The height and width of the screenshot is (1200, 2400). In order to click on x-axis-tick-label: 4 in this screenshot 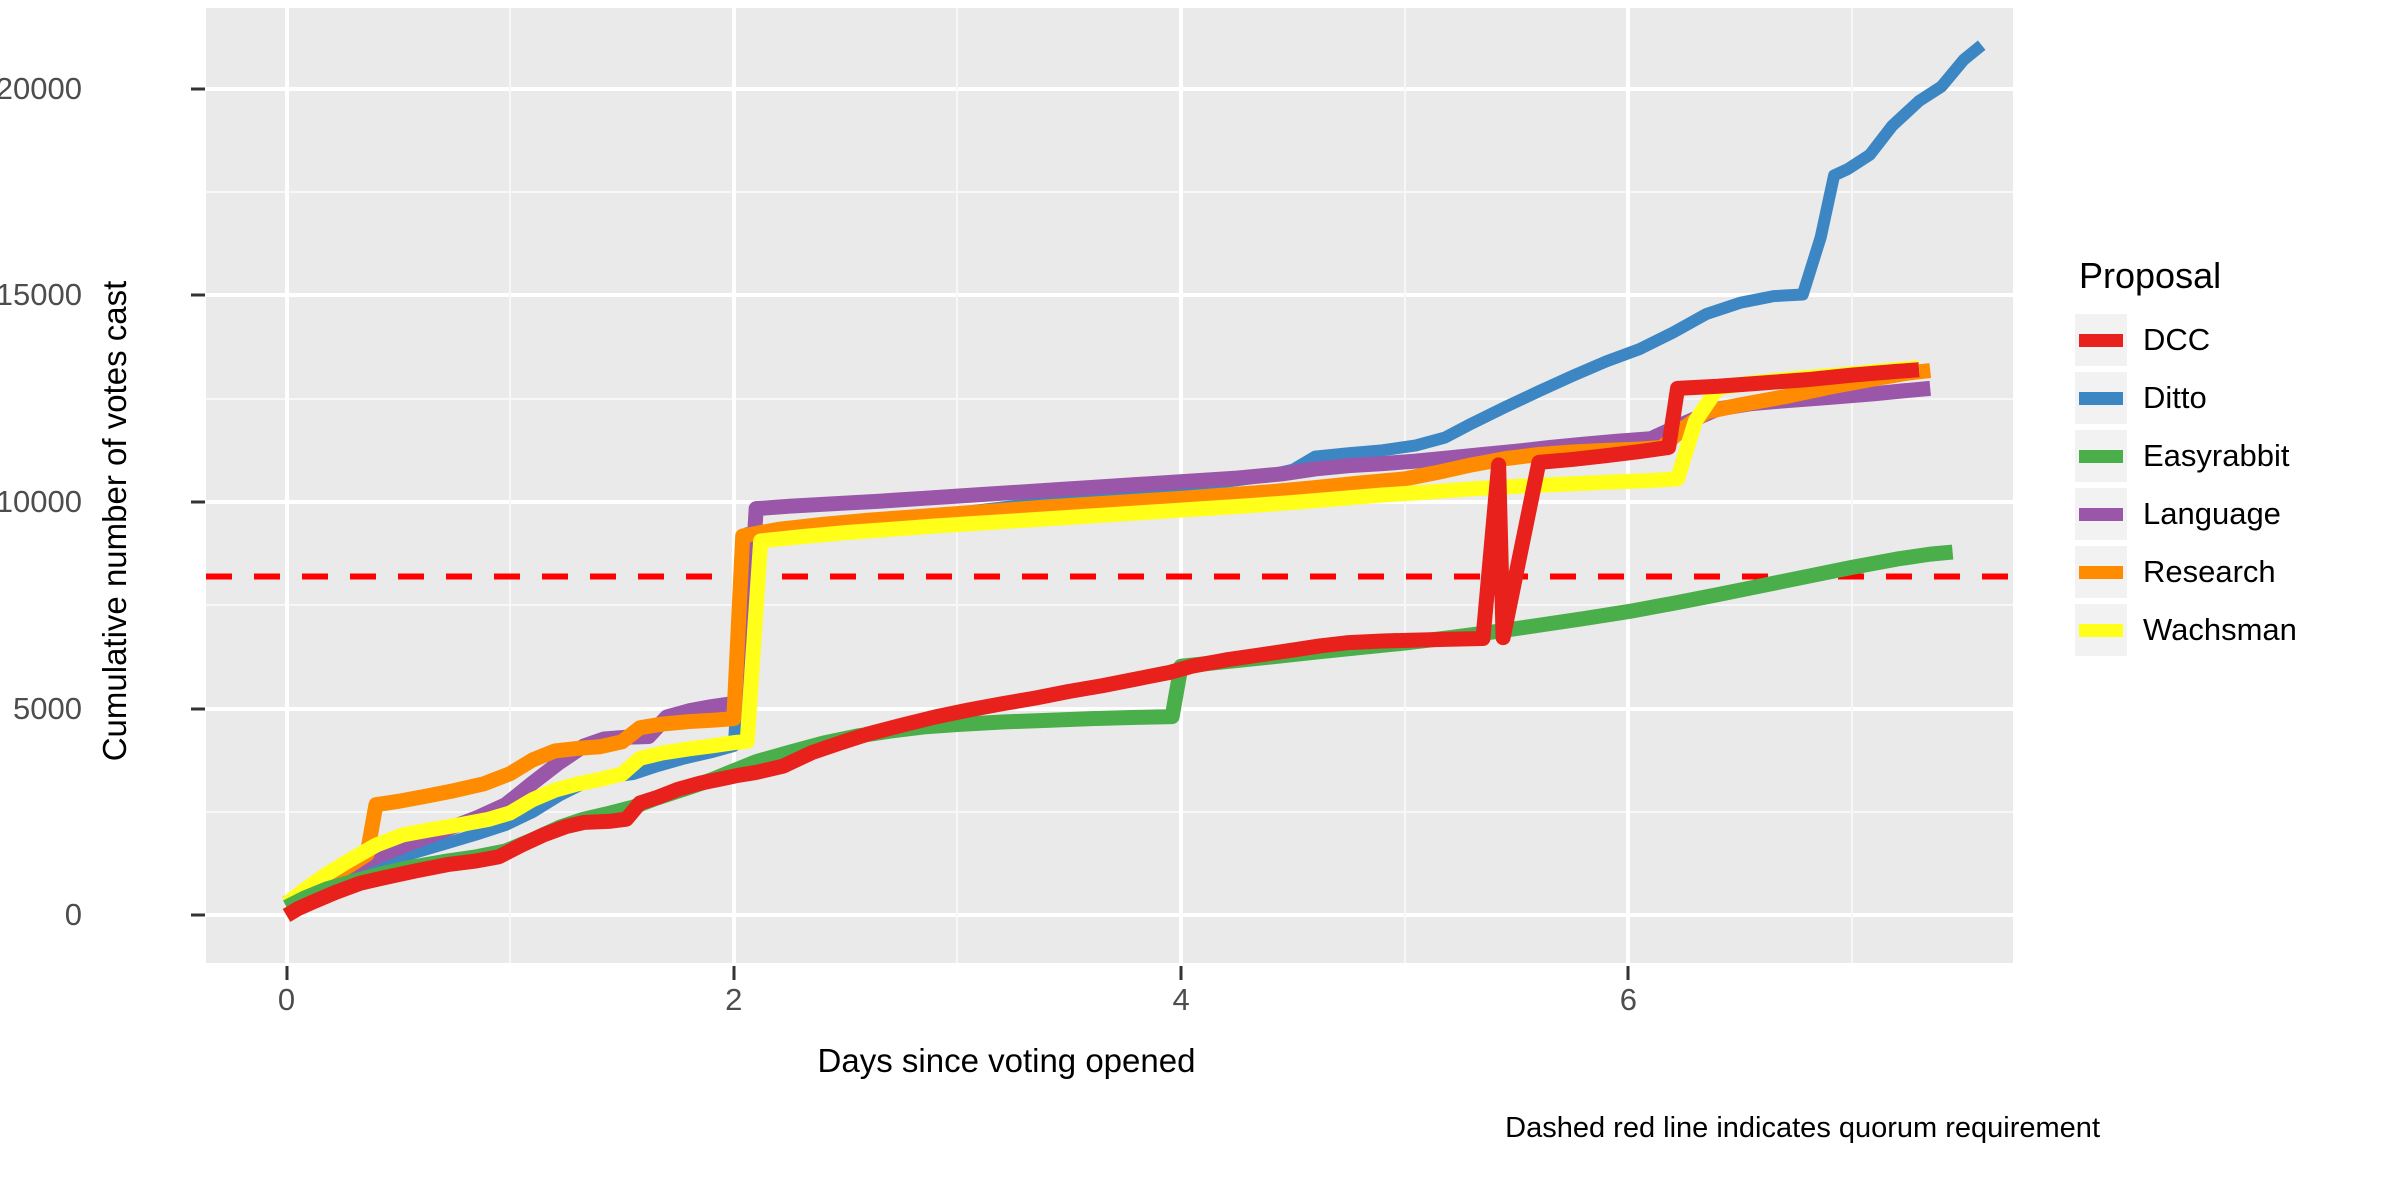, I will do `click(1181, 999)`.